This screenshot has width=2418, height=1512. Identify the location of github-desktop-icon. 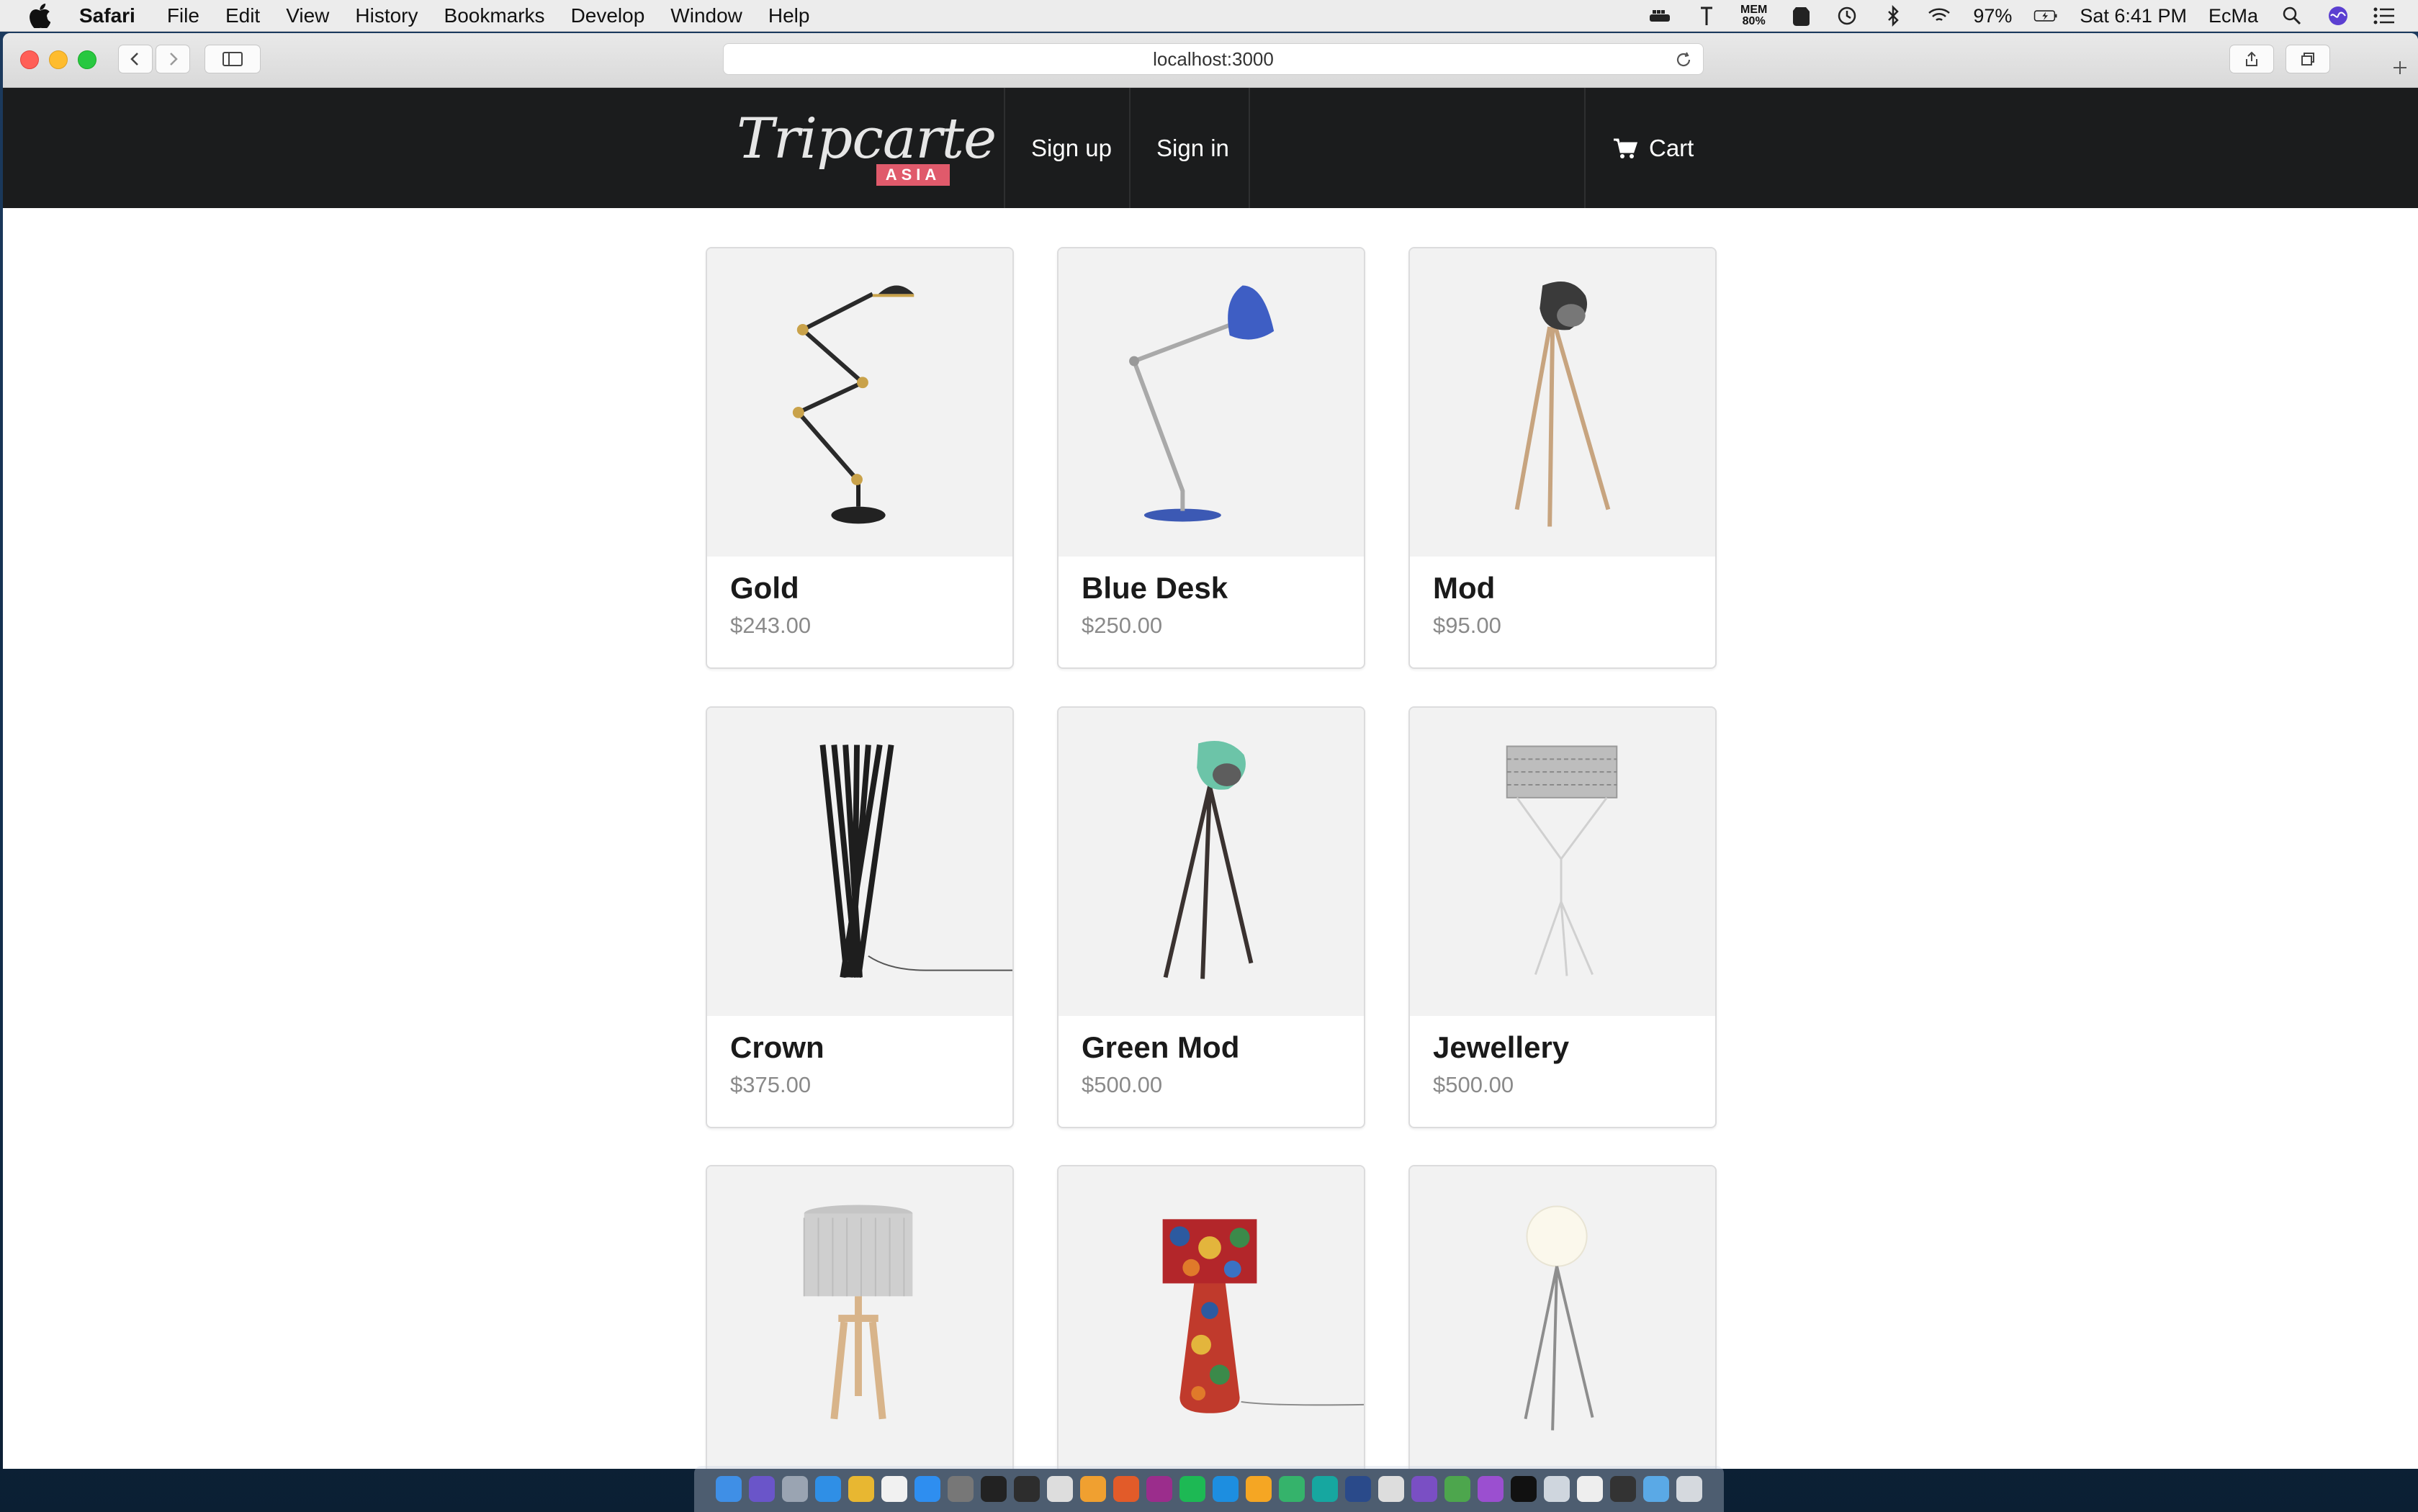
(1623, 1489).